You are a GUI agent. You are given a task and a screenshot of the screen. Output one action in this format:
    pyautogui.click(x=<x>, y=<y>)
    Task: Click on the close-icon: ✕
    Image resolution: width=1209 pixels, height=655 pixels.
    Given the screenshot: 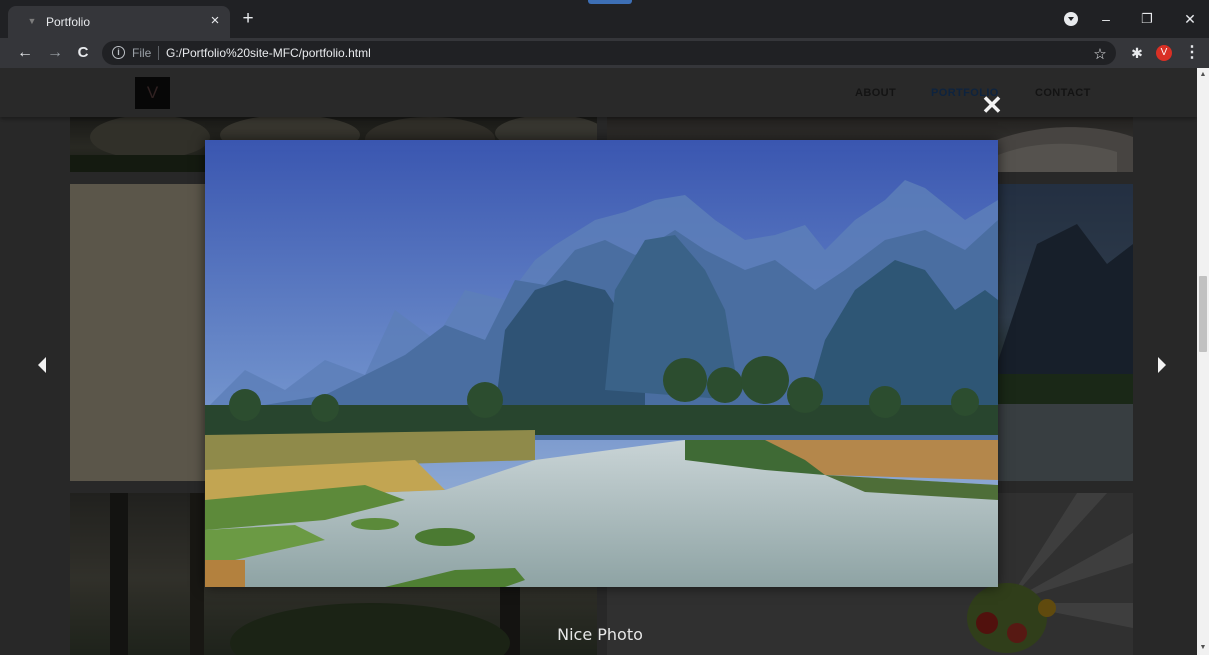 What is the action you would take?
    pyautogui.click(x=992, y=105)
    